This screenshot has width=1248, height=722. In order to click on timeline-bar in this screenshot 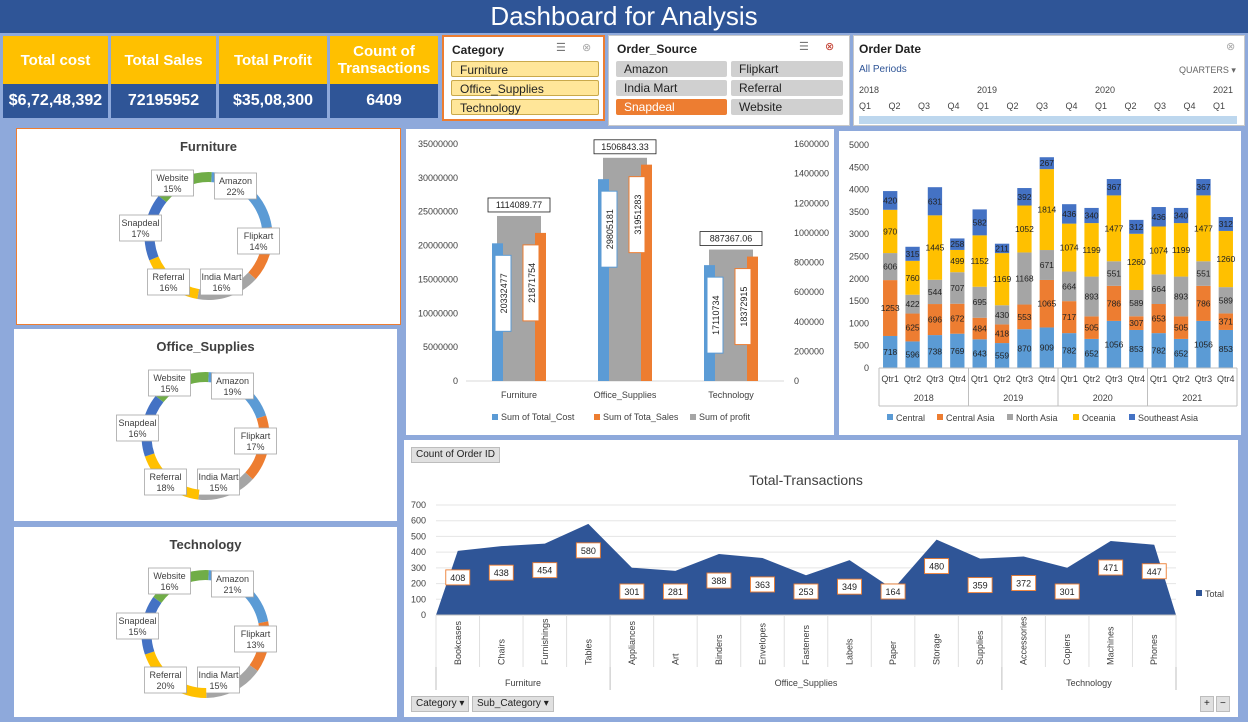, I will do `click(1048, 120)`.